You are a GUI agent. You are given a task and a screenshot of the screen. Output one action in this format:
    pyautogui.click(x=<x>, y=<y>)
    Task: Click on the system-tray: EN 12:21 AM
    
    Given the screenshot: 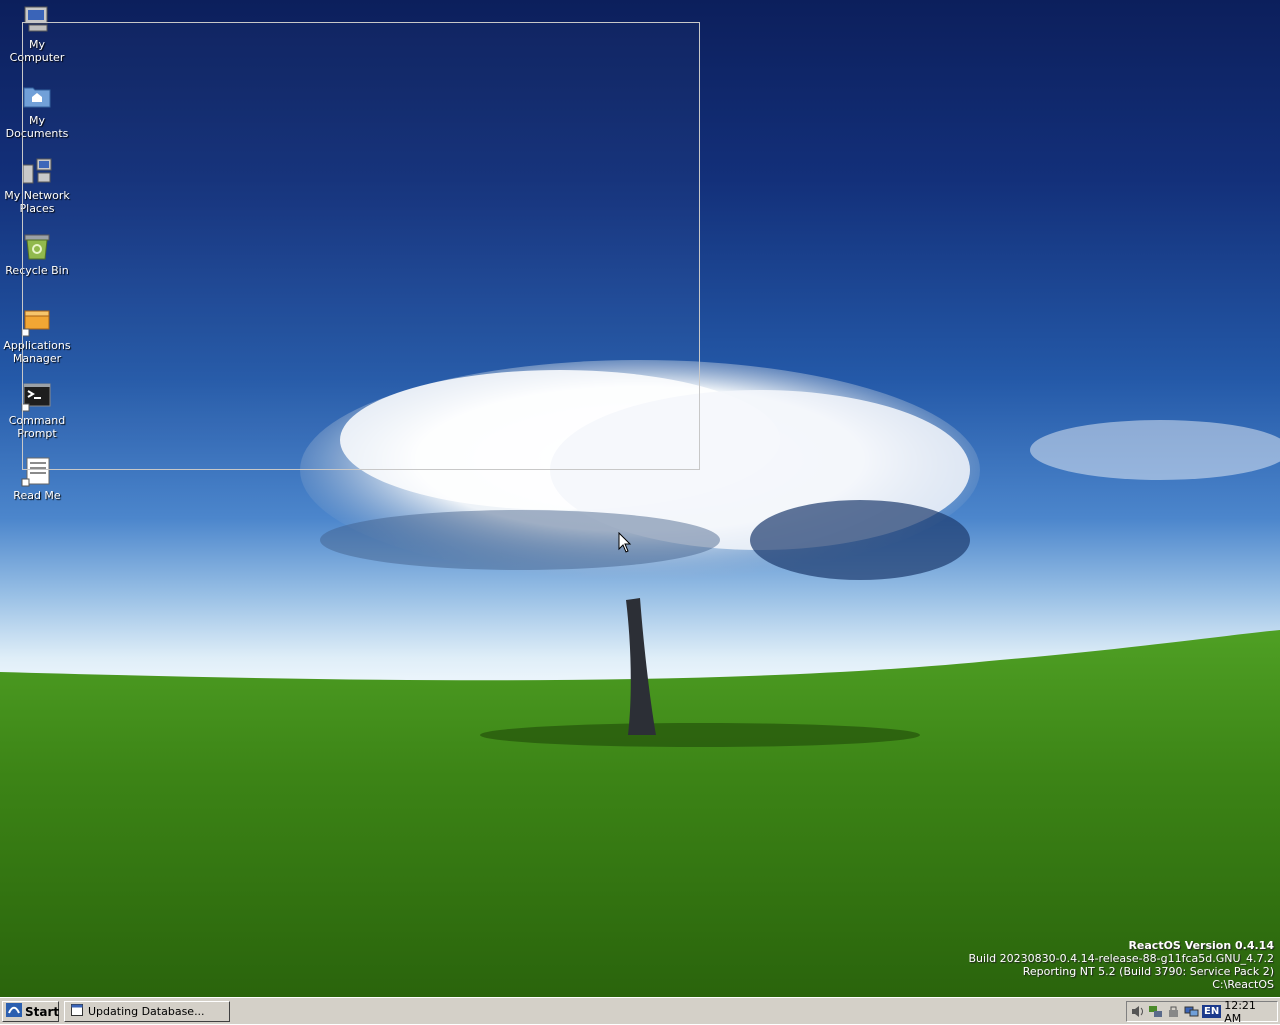 What is the action you would take?
    pyautogui.click(x=1202, y=1012)
    